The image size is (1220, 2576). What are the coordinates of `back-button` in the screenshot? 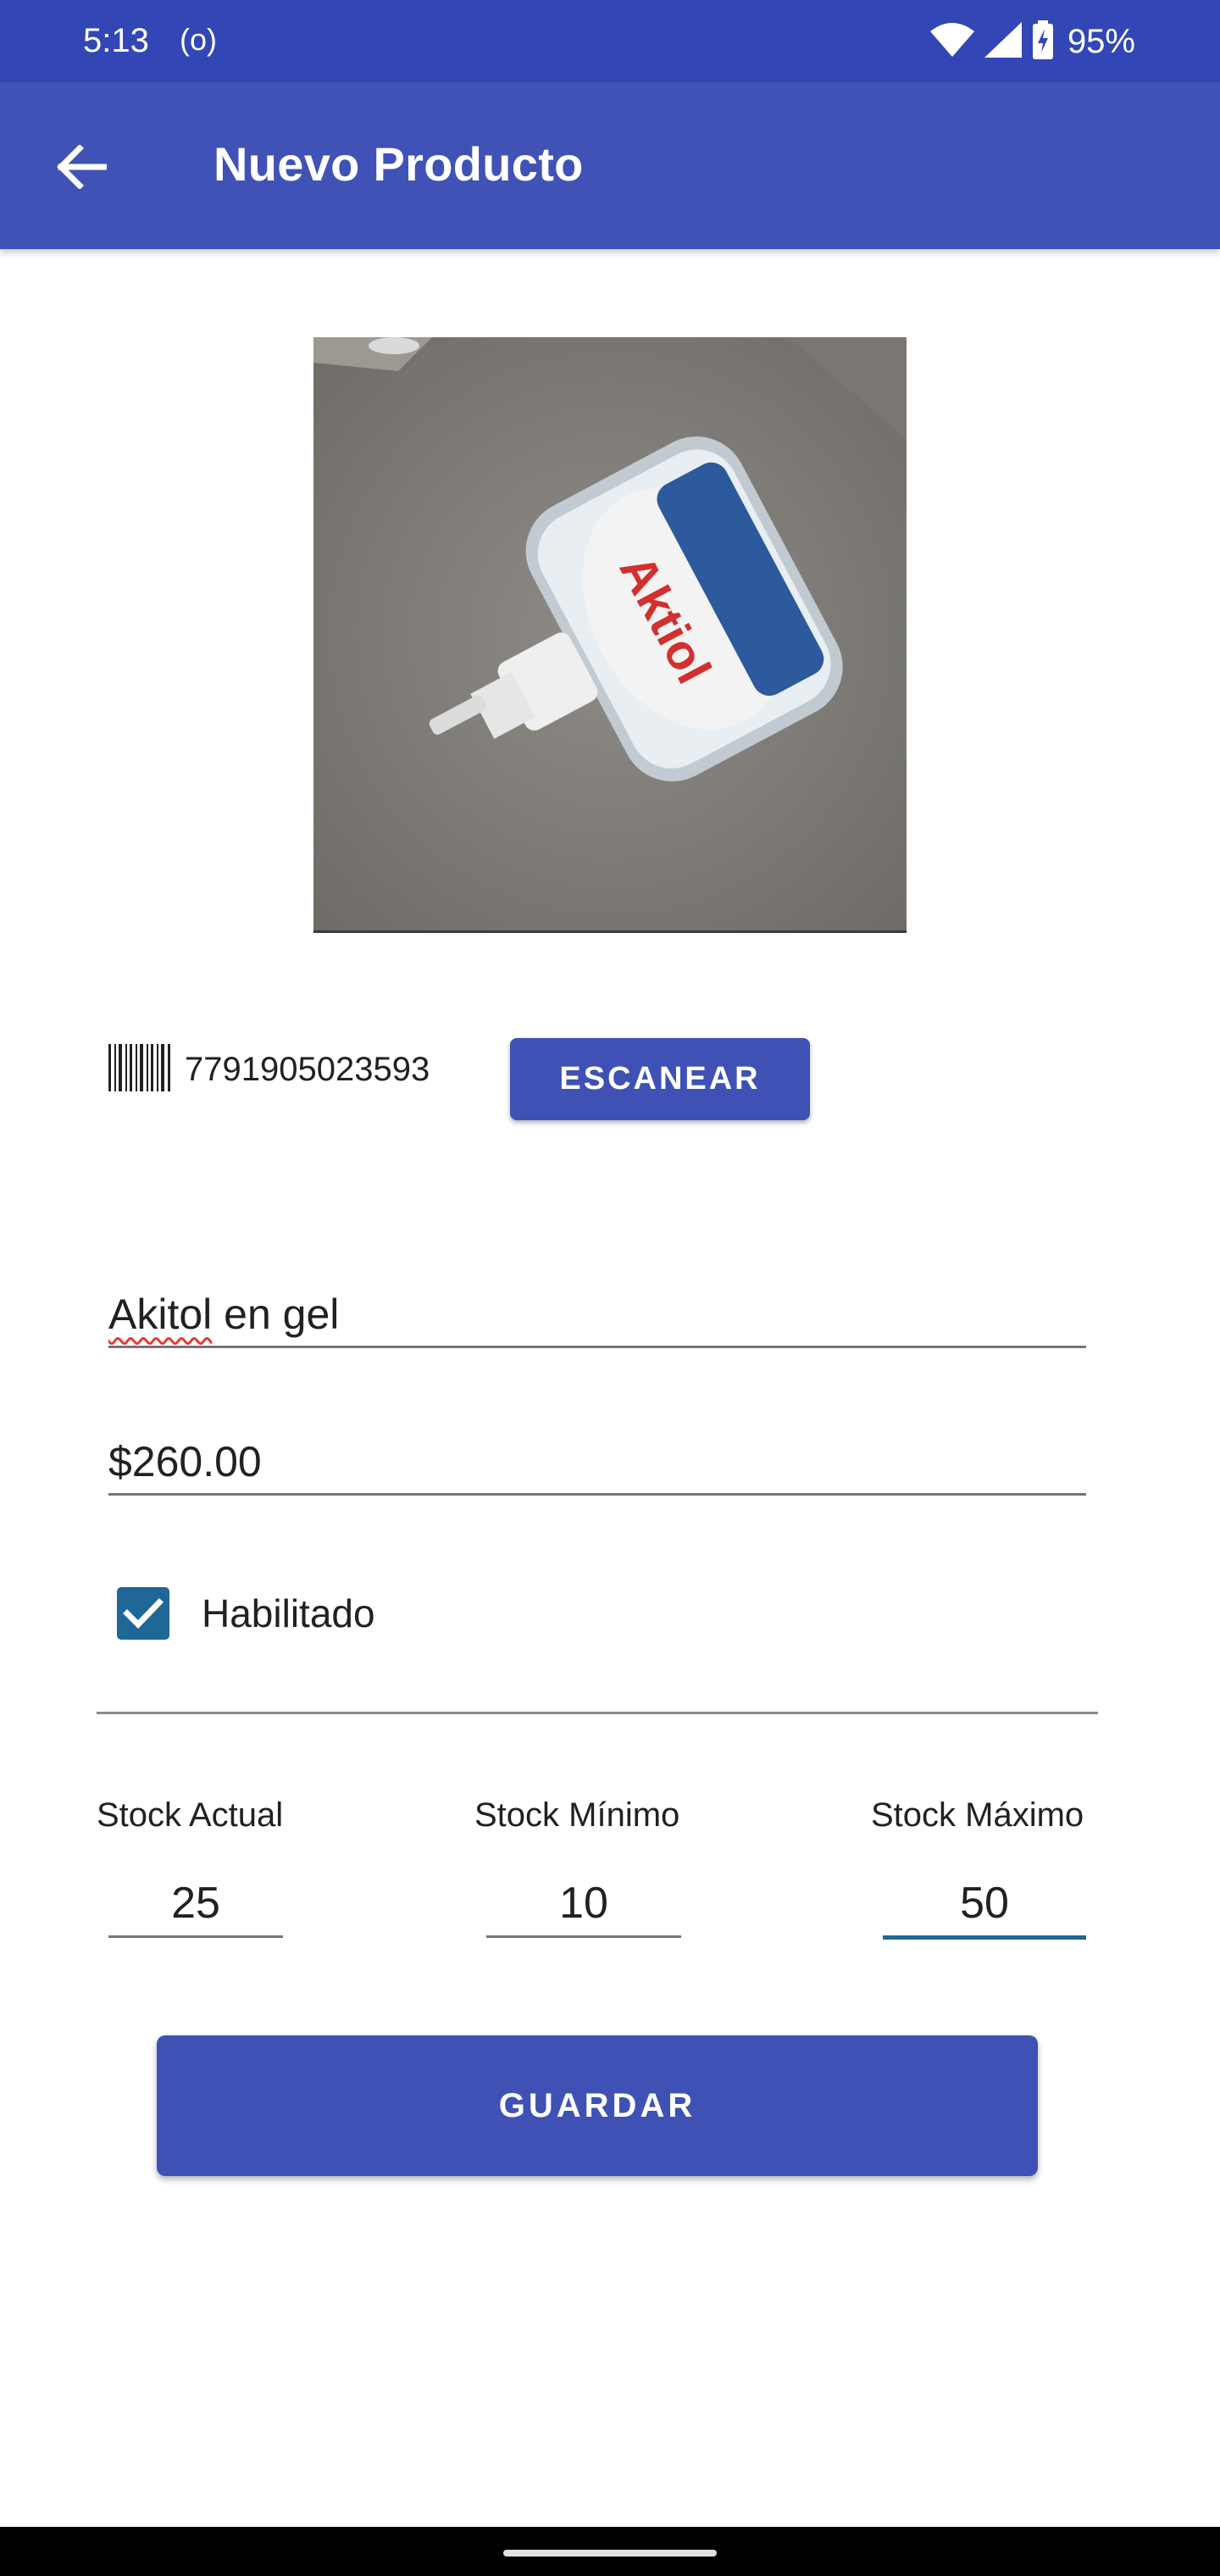 It's located at (81, 168).